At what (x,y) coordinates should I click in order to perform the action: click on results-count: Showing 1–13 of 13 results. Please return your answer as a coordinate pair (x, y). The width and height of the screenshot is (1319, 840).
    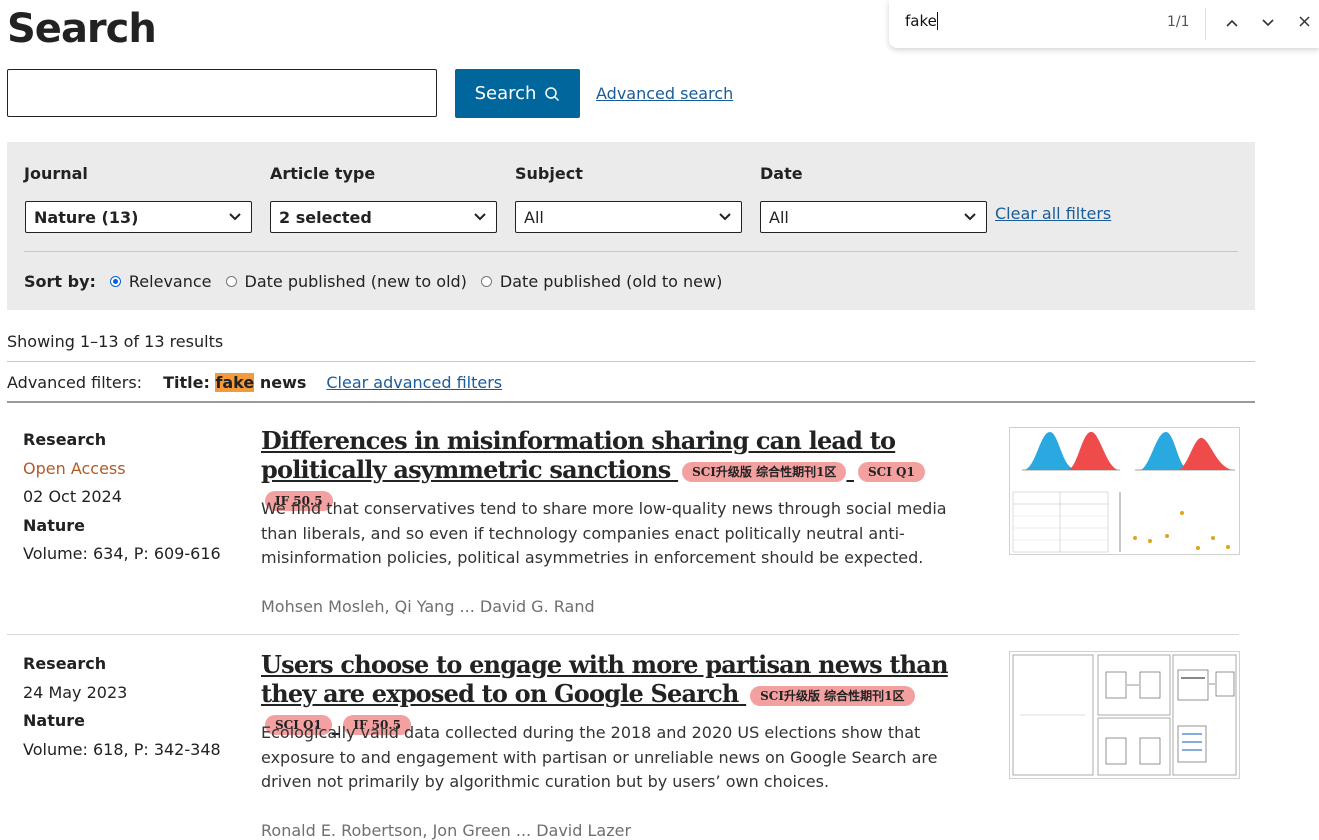
    Looking at the image, I should click on (115, 341).